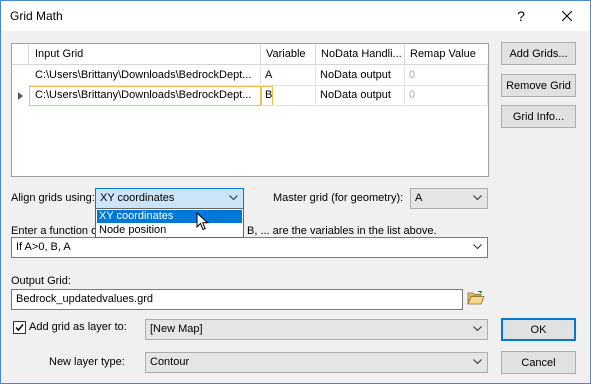  I want to click on cell-variable: A, so click(288, 76).